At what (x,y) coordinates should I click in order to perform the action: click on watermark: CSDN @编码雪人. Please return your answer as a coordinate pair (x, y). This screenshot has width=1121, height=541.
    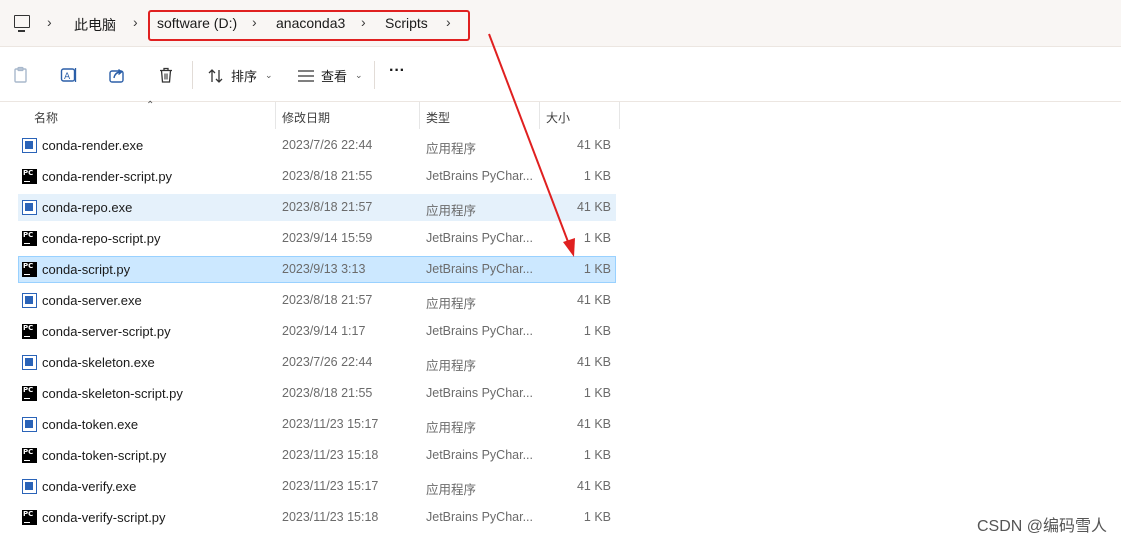
    Looking at the image, I should click on (1041, 526).